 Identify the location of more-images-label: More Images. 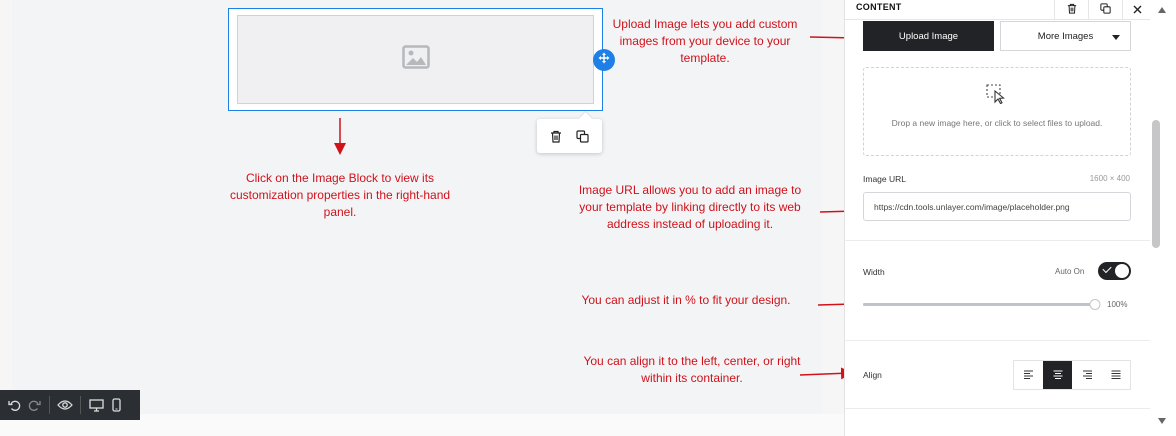
(1065, 36).